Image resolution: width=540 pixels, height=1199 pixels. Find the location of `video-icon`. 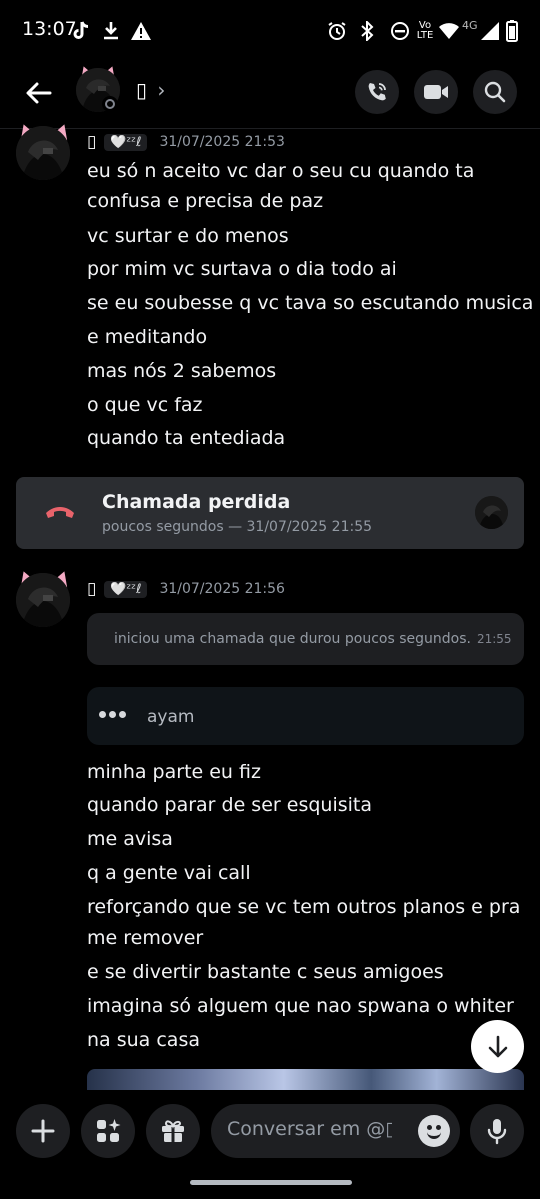

video-icon is located at coordinates (436, 92).